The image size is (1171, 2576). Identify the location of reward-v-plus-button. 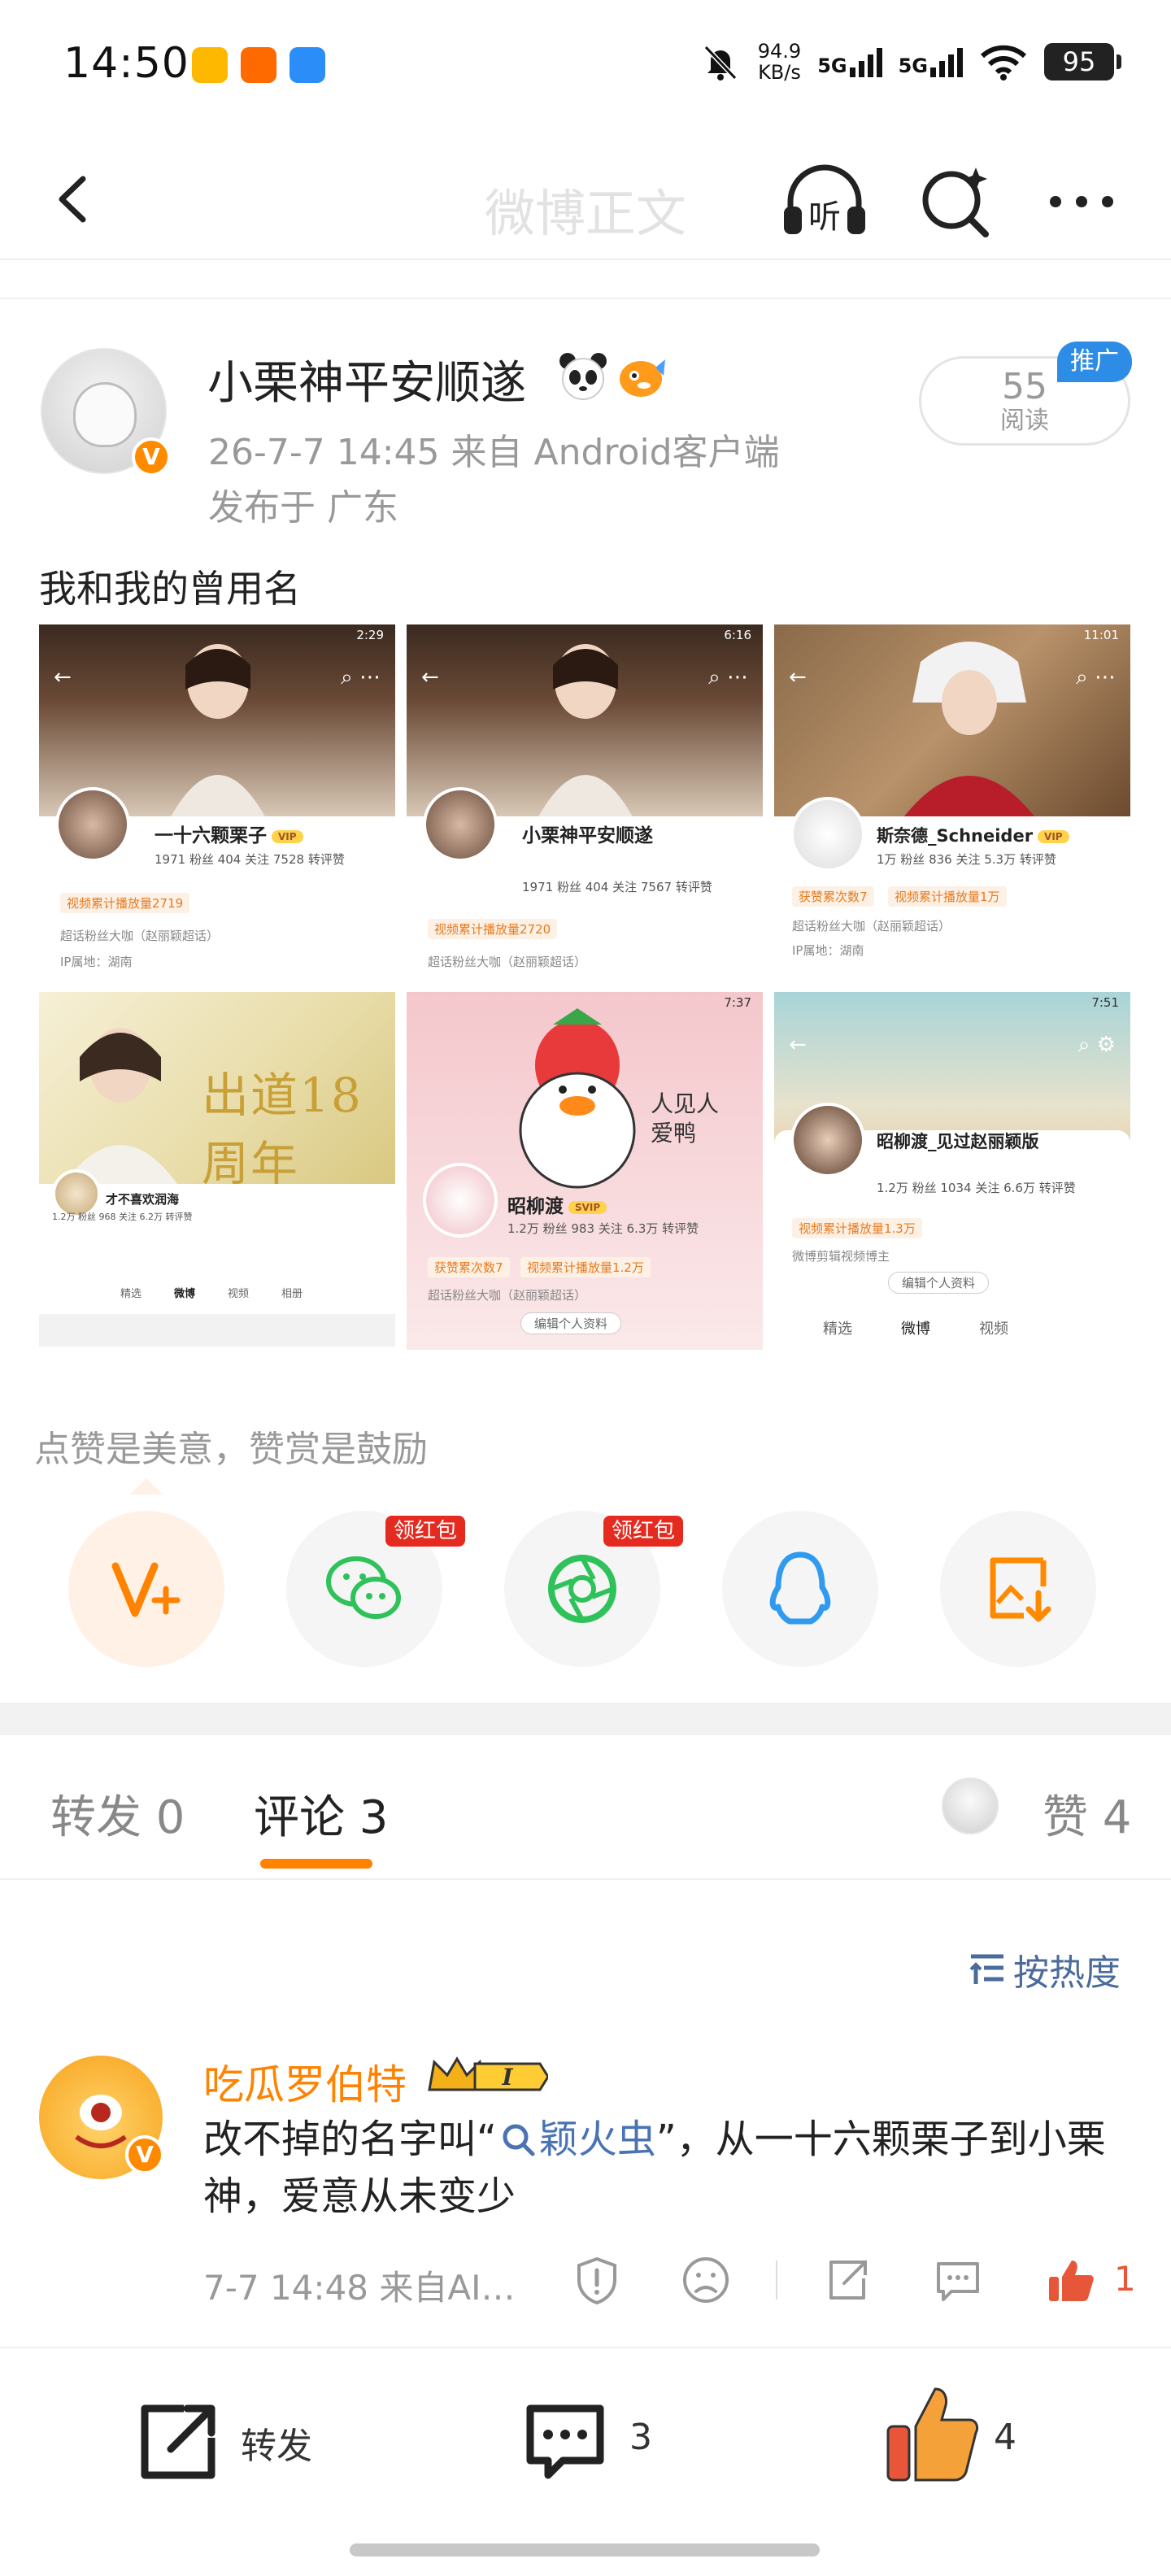
(146, 1589).